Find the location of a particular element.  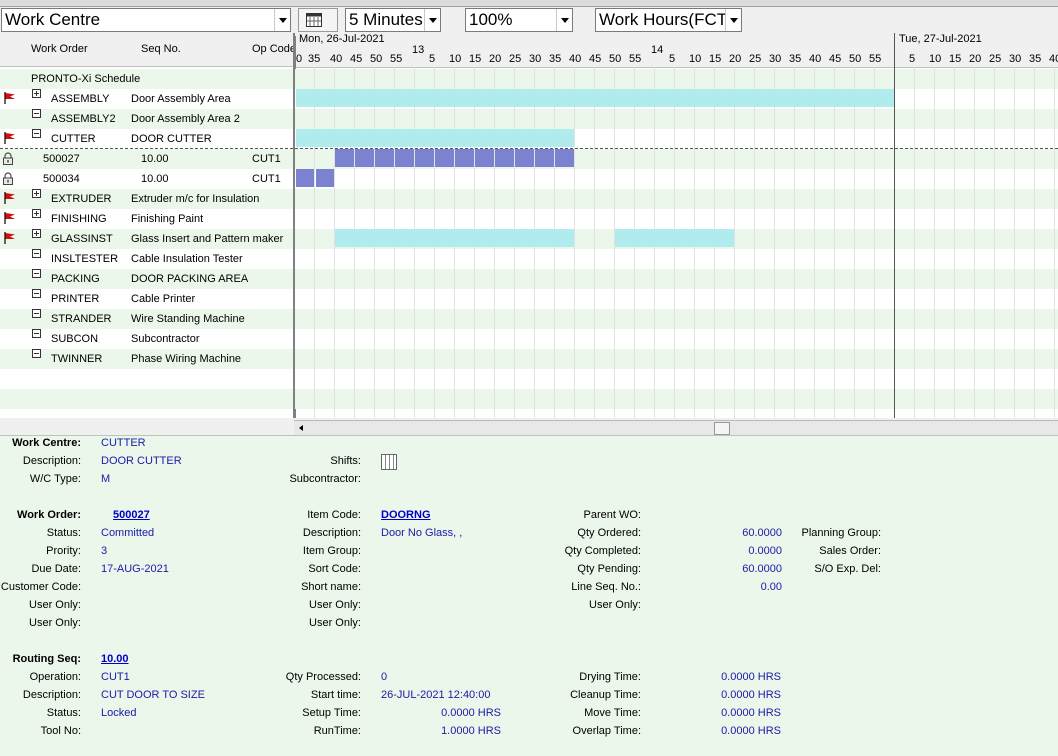

start-time-label: Start time: is located at coordinates (335, 695).